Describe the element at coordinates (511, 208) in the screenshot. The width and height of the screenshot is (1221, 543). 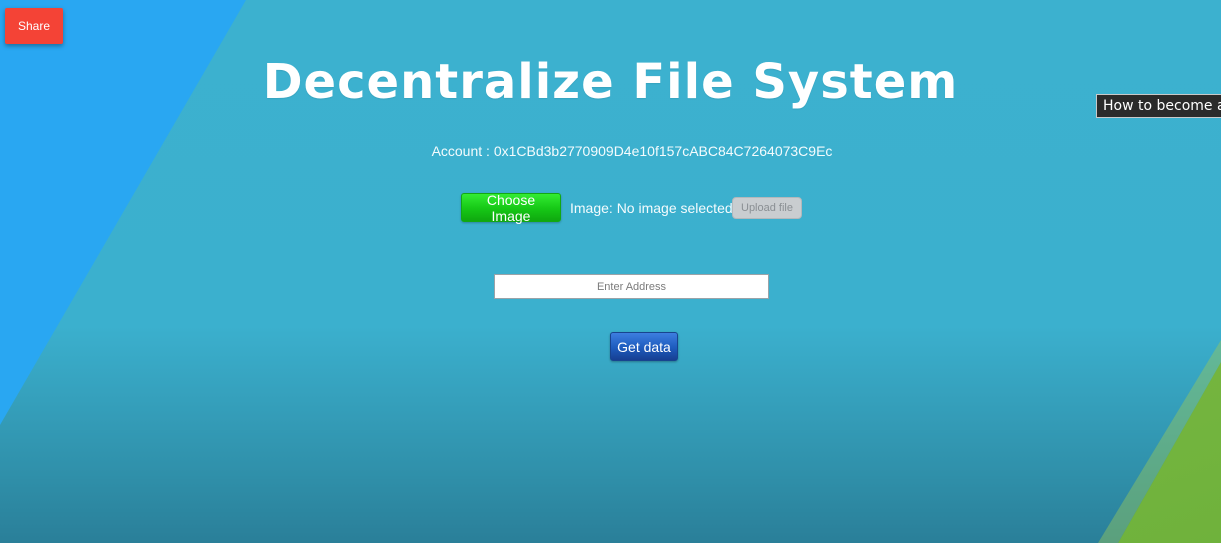
I see `choose-image-button: Choose Image` at that location.